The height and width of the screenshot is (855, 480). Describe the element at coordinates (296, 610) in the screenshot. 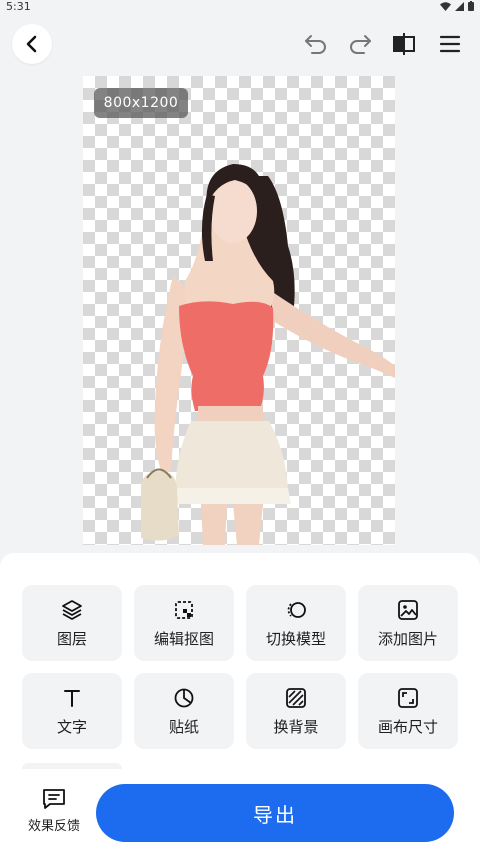

I see `switch-model-icon` at that location.